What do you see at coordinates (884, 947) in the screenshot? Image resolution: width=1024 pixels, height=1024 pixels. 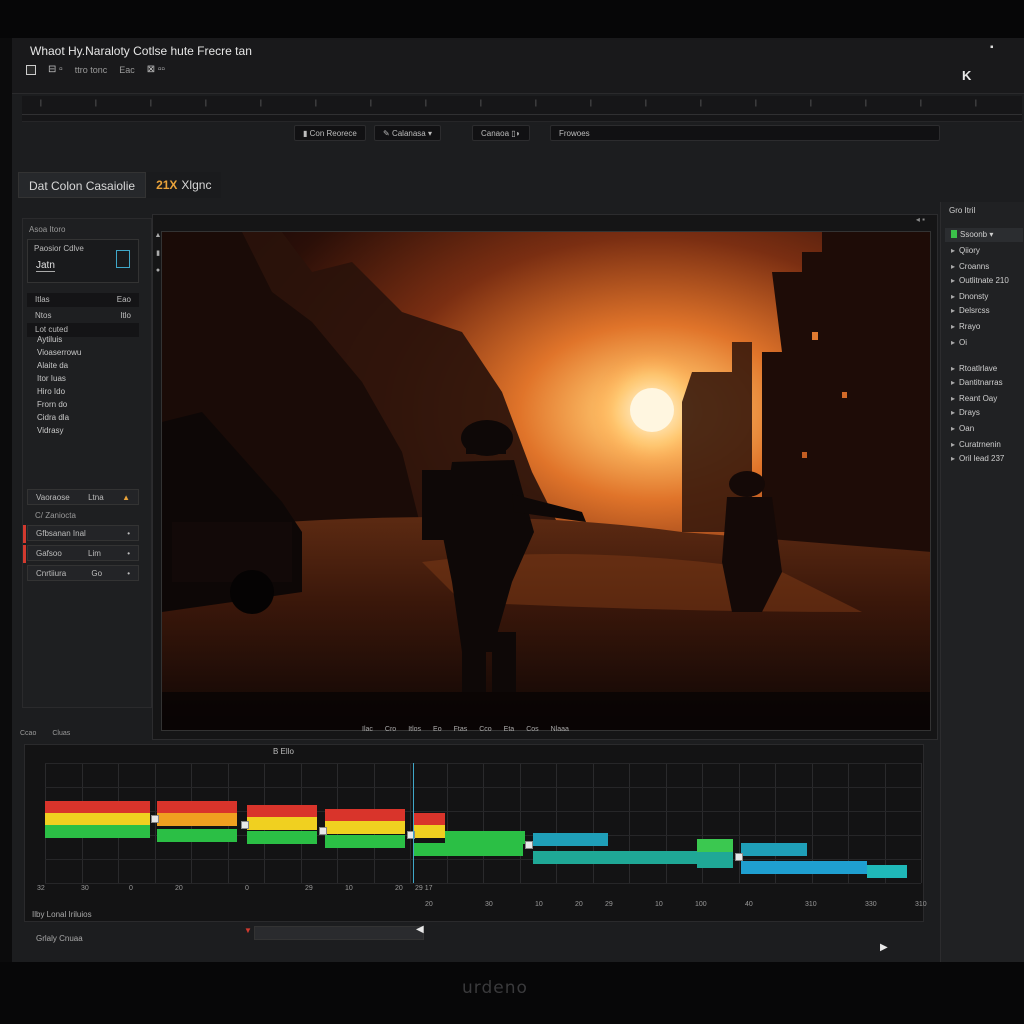 I see `play-forward-icon: ▶` at bounding box center [884, 947].